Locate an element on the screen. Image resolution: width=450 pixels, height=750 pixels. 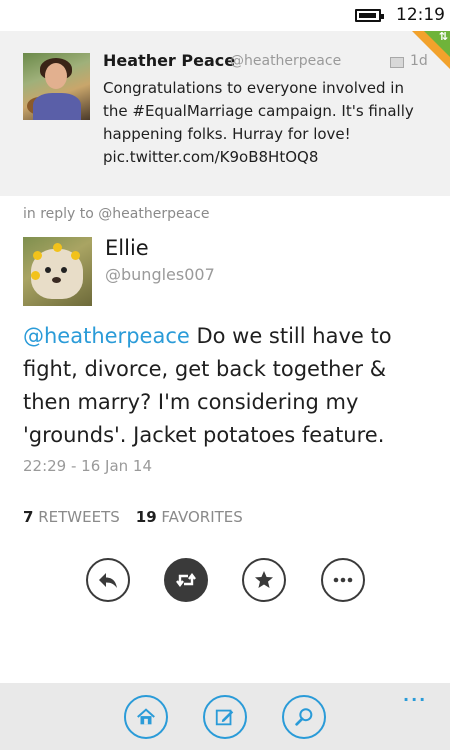
tweet-stats: 7 RETWEETS 19 FAVORITES is located at coordinates (133, 517).